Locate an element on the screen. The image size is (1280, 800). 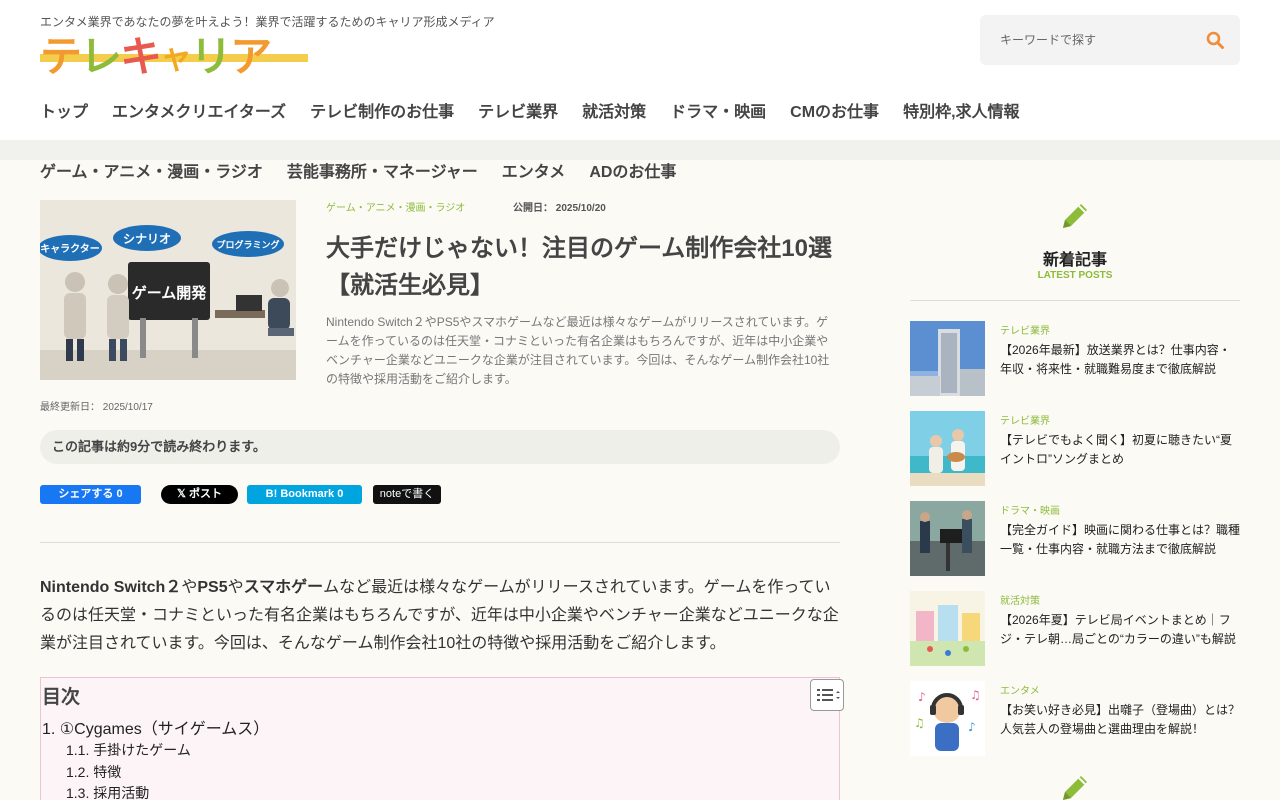
post-category: ドラマ・映画 is located at coordinates (1030, 511).